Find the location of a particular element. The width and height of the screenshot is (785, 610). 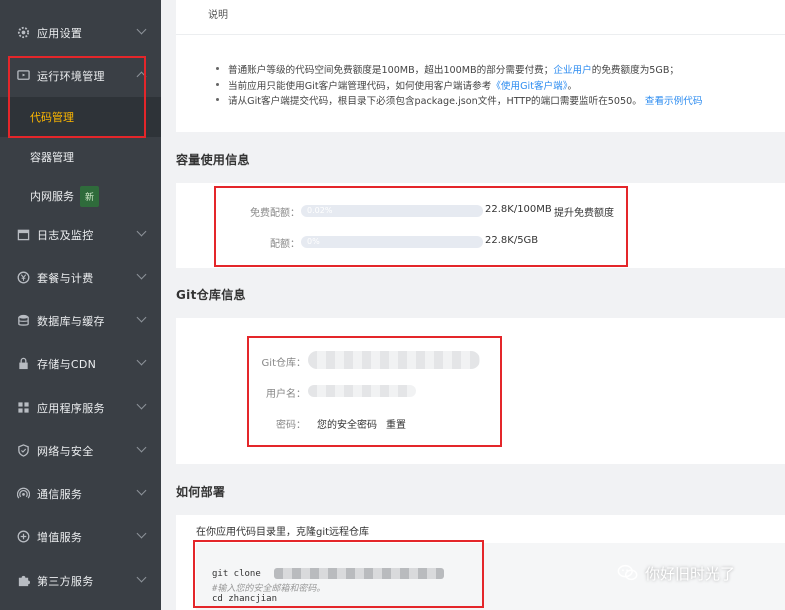

sidebar-item-app-services: 应用程序服务 is located at coordinates (80, 407).